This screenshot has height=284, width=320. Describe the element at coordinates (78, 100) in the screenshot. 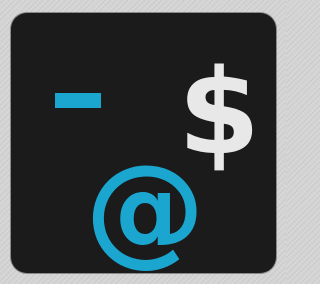

I see `dash-glyph` at that location.